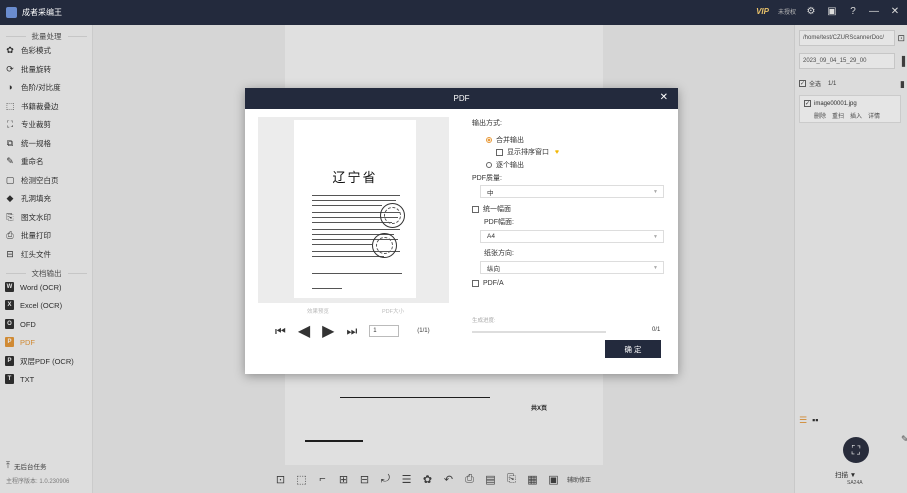 This screenshot has height=493, width=907. Describe the element at coordinates (393, 312) in the screenshot. I see `pdf-size-label: PDF大小` at that location.